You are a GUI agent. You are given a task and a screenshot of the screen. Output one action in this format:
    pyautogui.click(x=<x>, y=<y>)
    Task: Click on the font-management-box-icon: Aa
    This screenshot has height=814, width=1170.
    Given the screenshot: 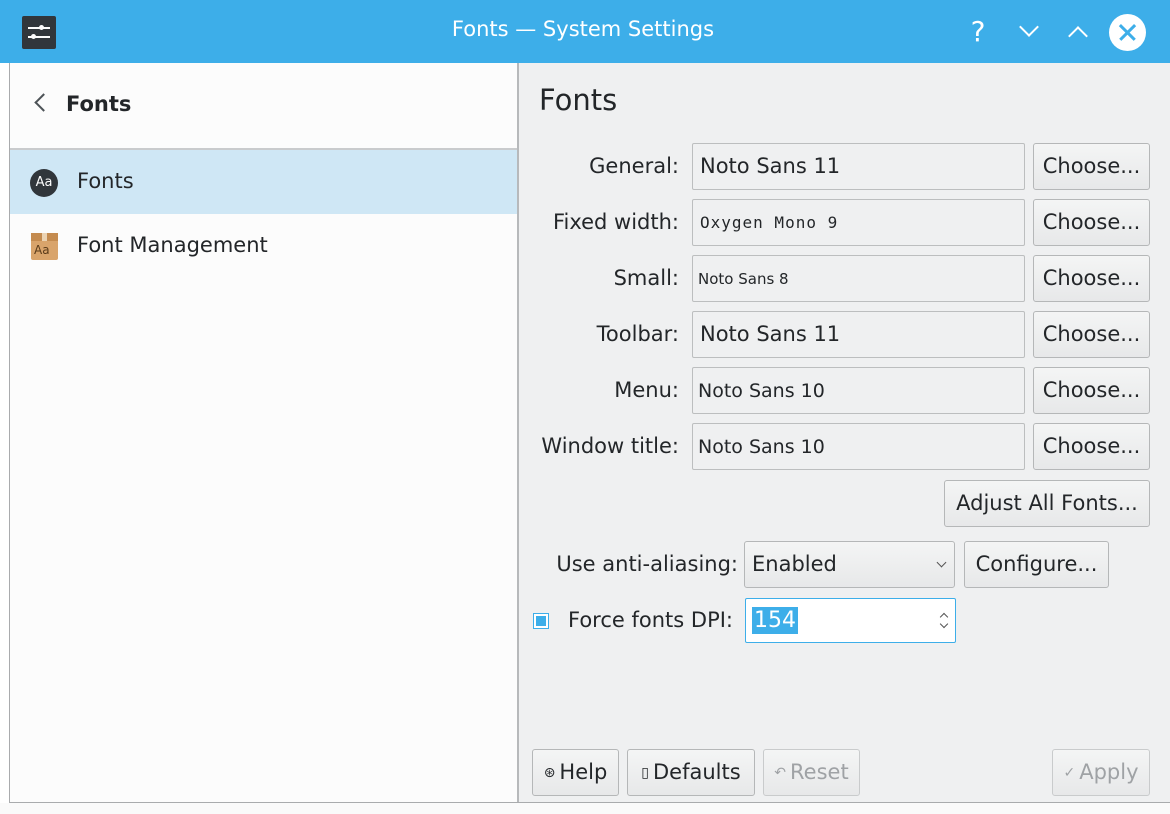 What is the action you would take?
    pyautogui.click(x=44, y=246)
    